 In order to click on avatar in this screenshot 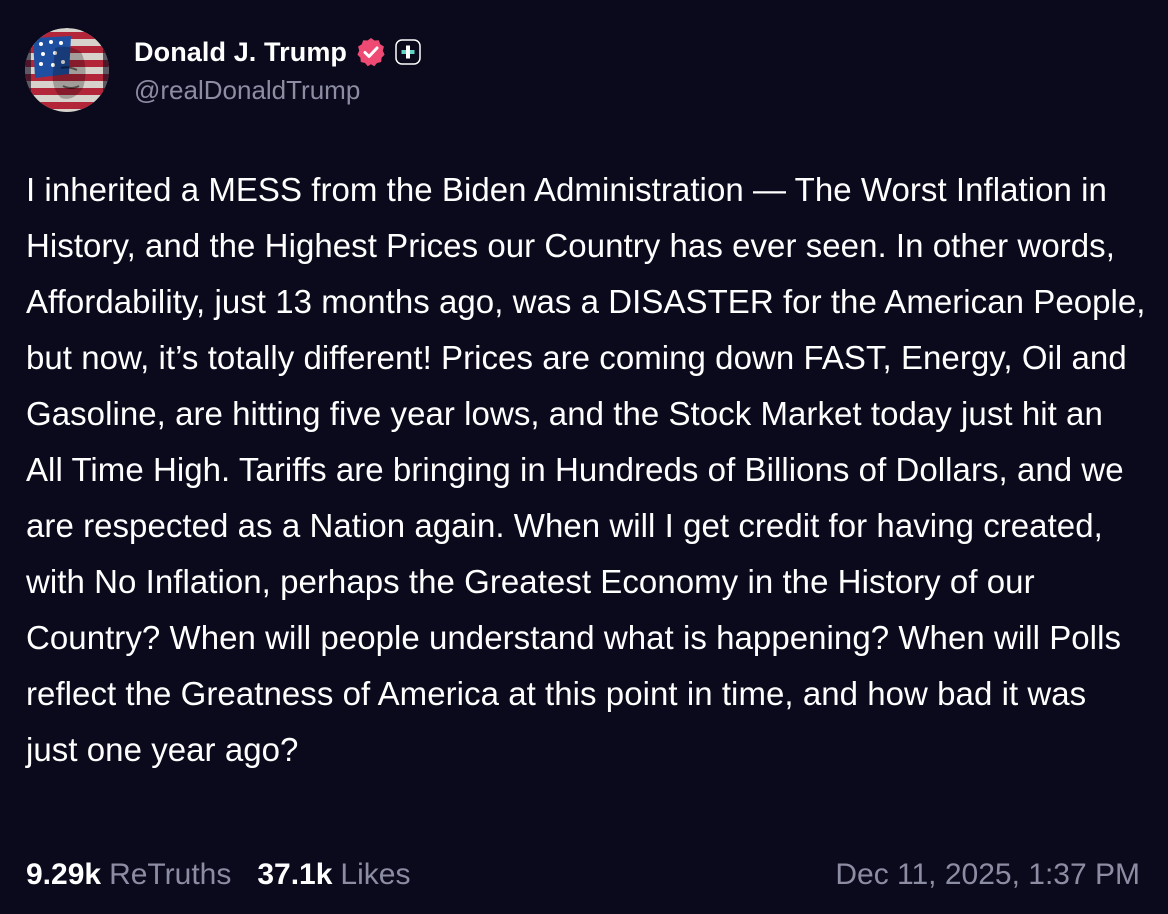, I will do `click(67, 70)`.